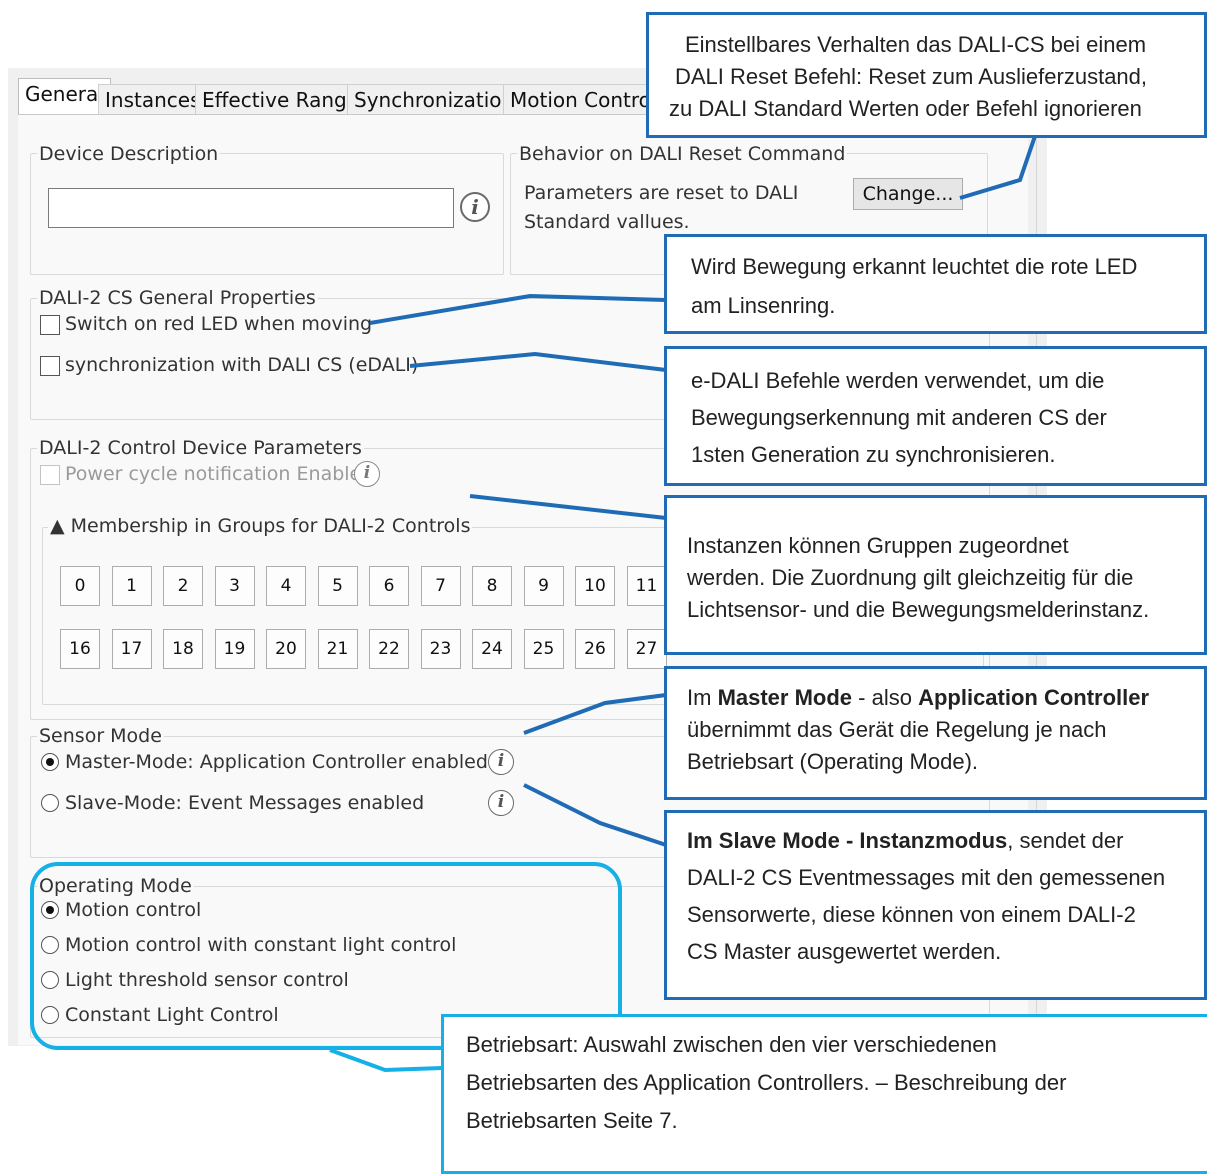  I want to click on callout-operating-line3: Betriebsarten Seite 7., so click(572, 1120).